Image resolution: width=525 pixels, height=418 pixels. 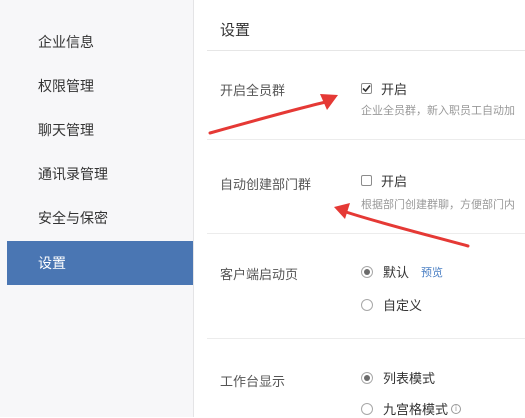 What do you see at coordinates (366, 50) in the screenshot?
I see `title-divider` at bounding box center [366, 50].